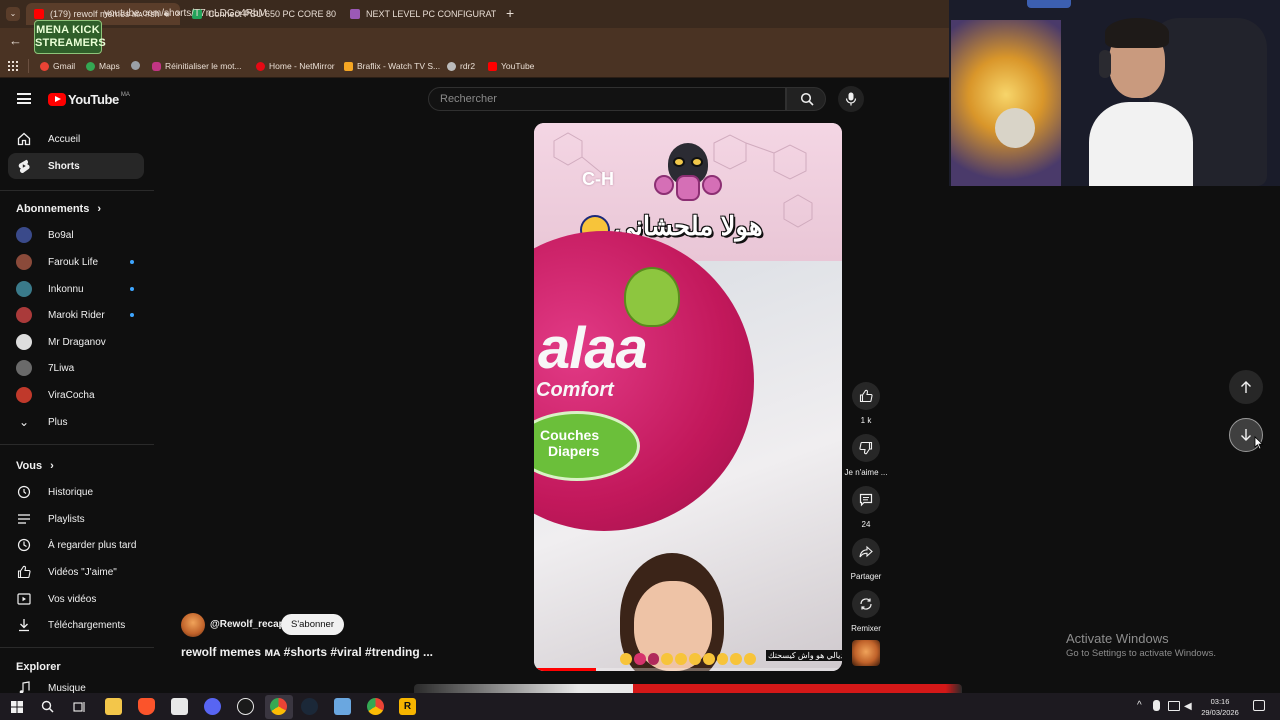  What do you see at coordinates (76, 492) in the screenshot?
I see `sidebar-item-history: Historique` at bounding box center [76, 492].